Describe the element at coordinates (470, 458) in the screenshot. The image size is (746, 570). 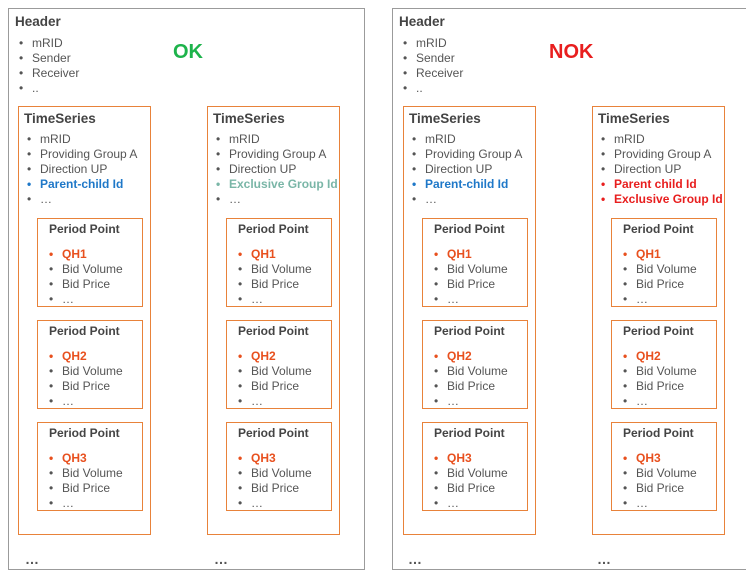
I see `quarter-hour-label: QH3` at that location.